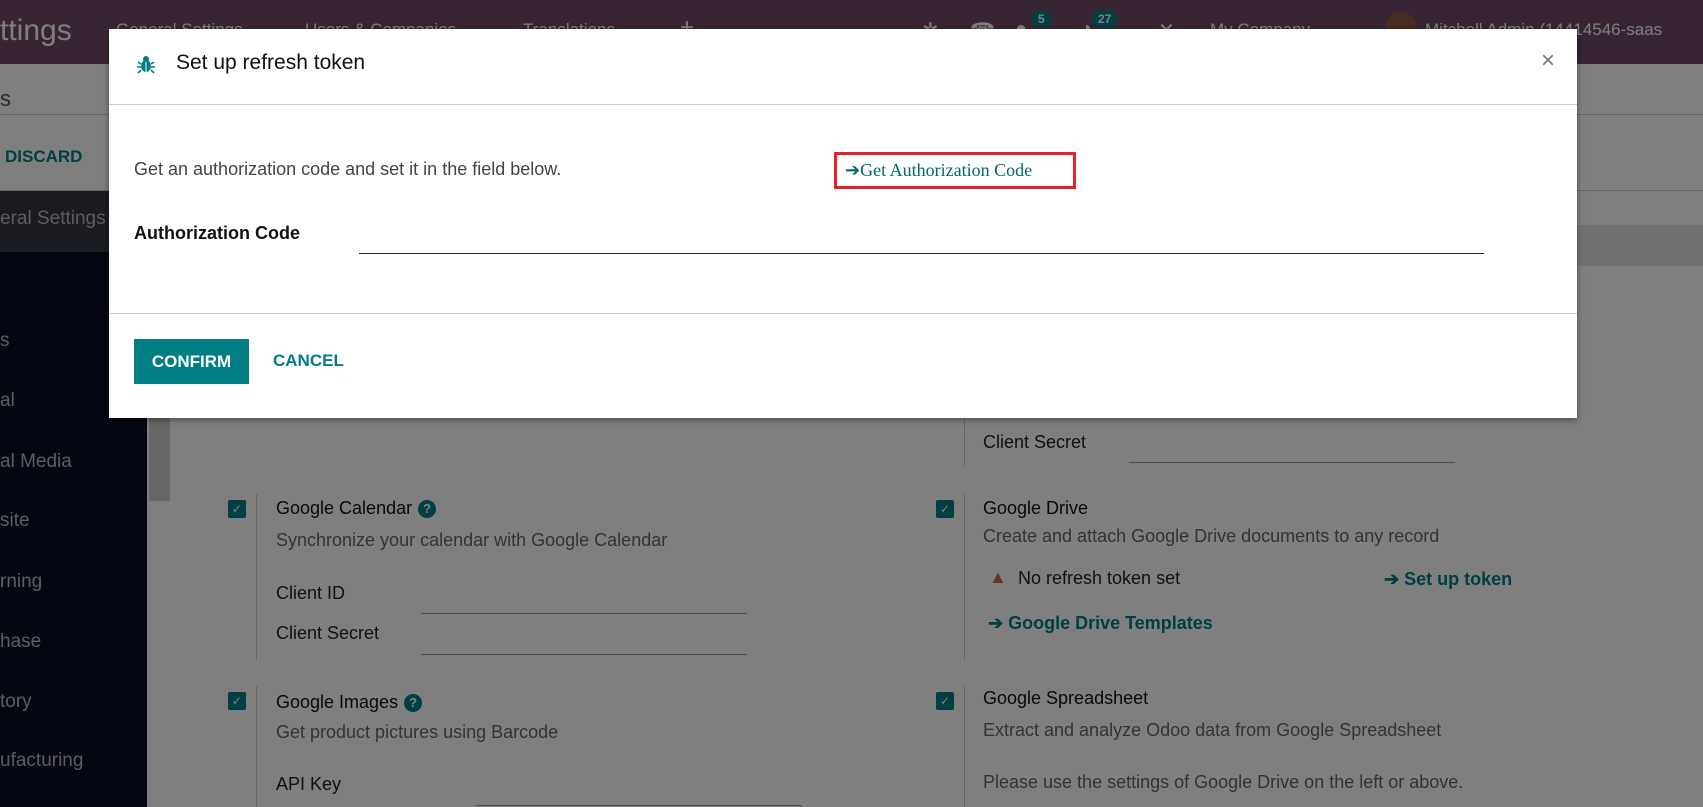 The width and height of the screenshot is (1703, 807). Describe the element at coordinates (938, 170) in the screenshot. I see `get-authorization-code-link: ➔Get Authorization Code` at that location.